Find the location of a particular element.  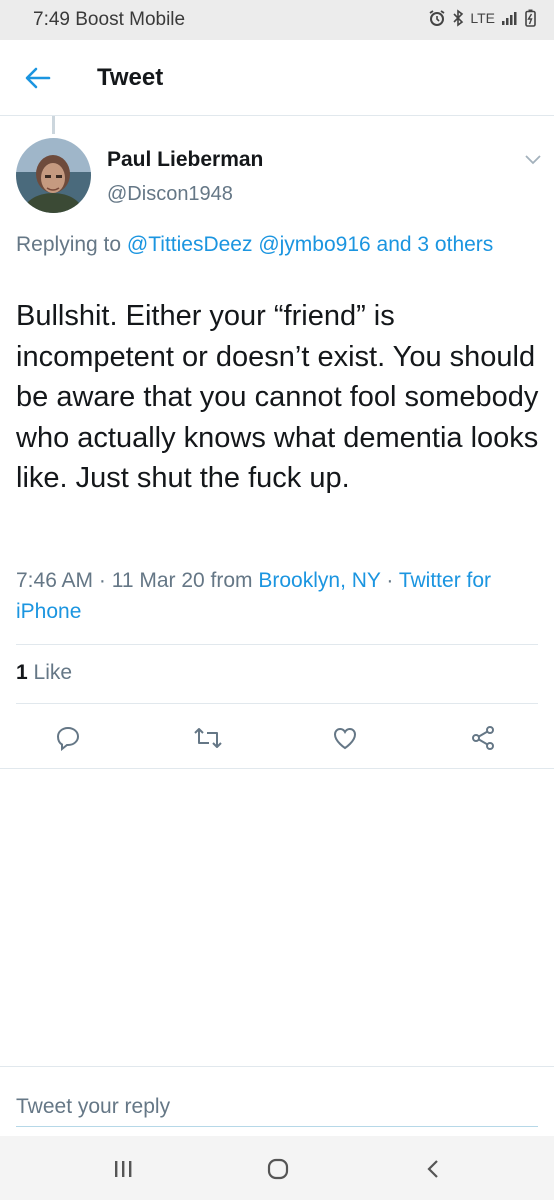

back-button is located at coordinates (38, 78).